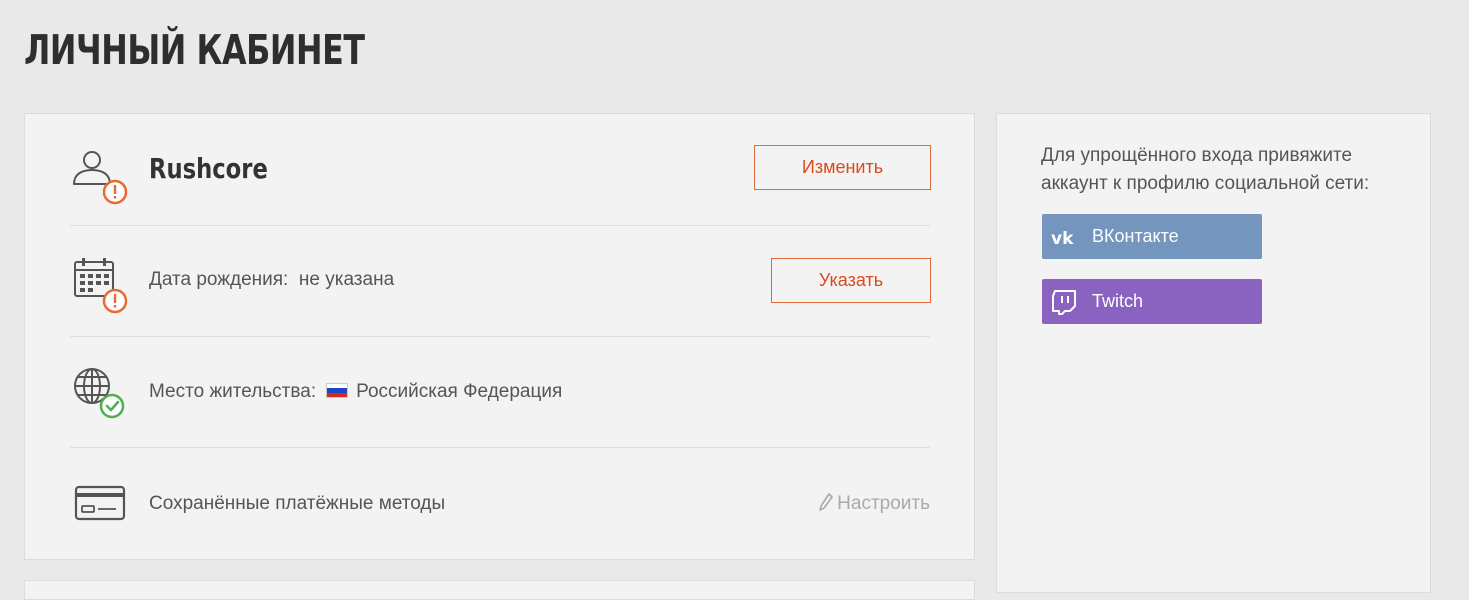 The height and width of the screenshot is (600, 1469). What do you see at coordinates (233, 391) in the screenshot?
I see `residence-label: Место жительства:` at bounding box center [233, 391].